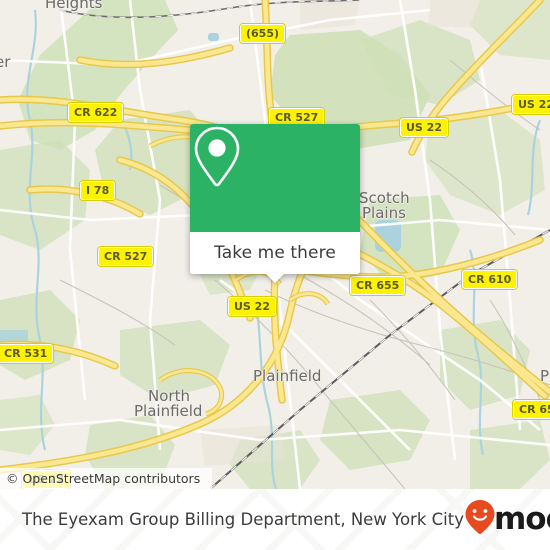 Image resolution: width=550 pixels, height=550 pixels. What do you see at coordinates (530, 409) in the screenshot?
I see `road-shield-cr655-b: CR 655` at bounding box center [530, 409].